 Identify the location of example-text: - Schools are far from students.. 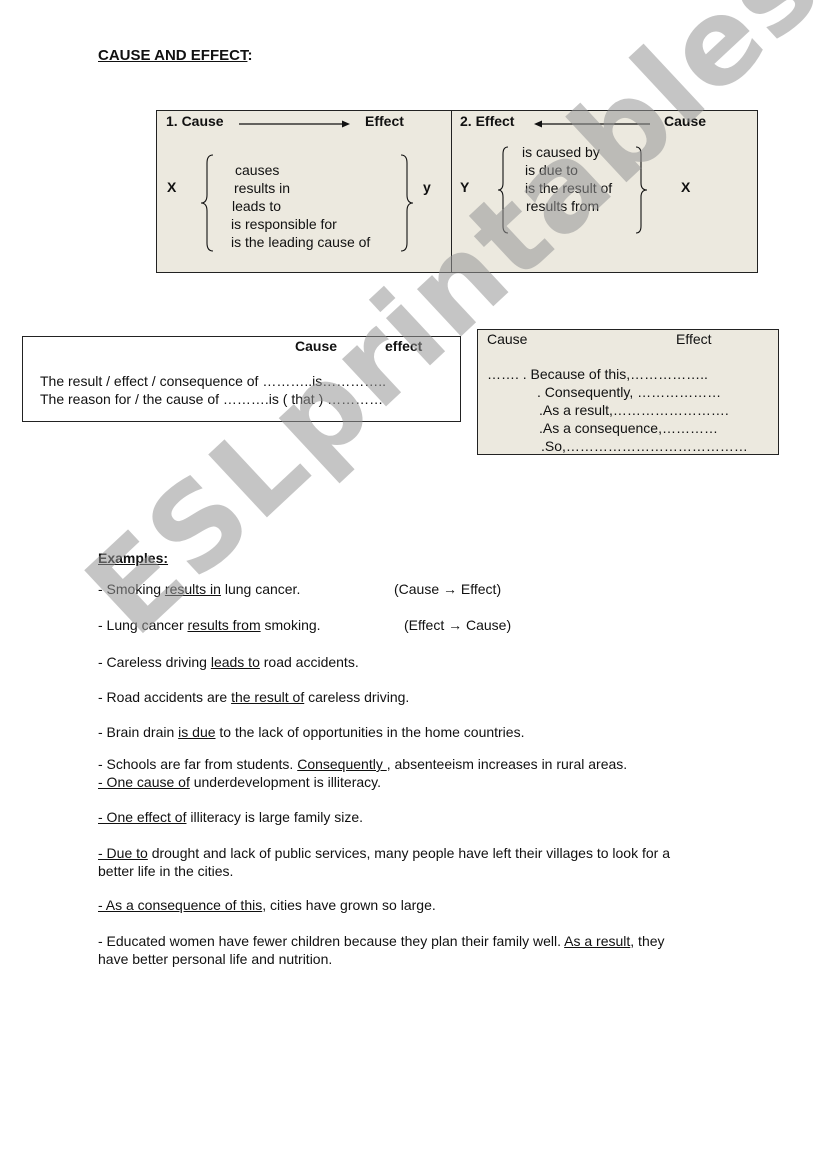
(198, 764).